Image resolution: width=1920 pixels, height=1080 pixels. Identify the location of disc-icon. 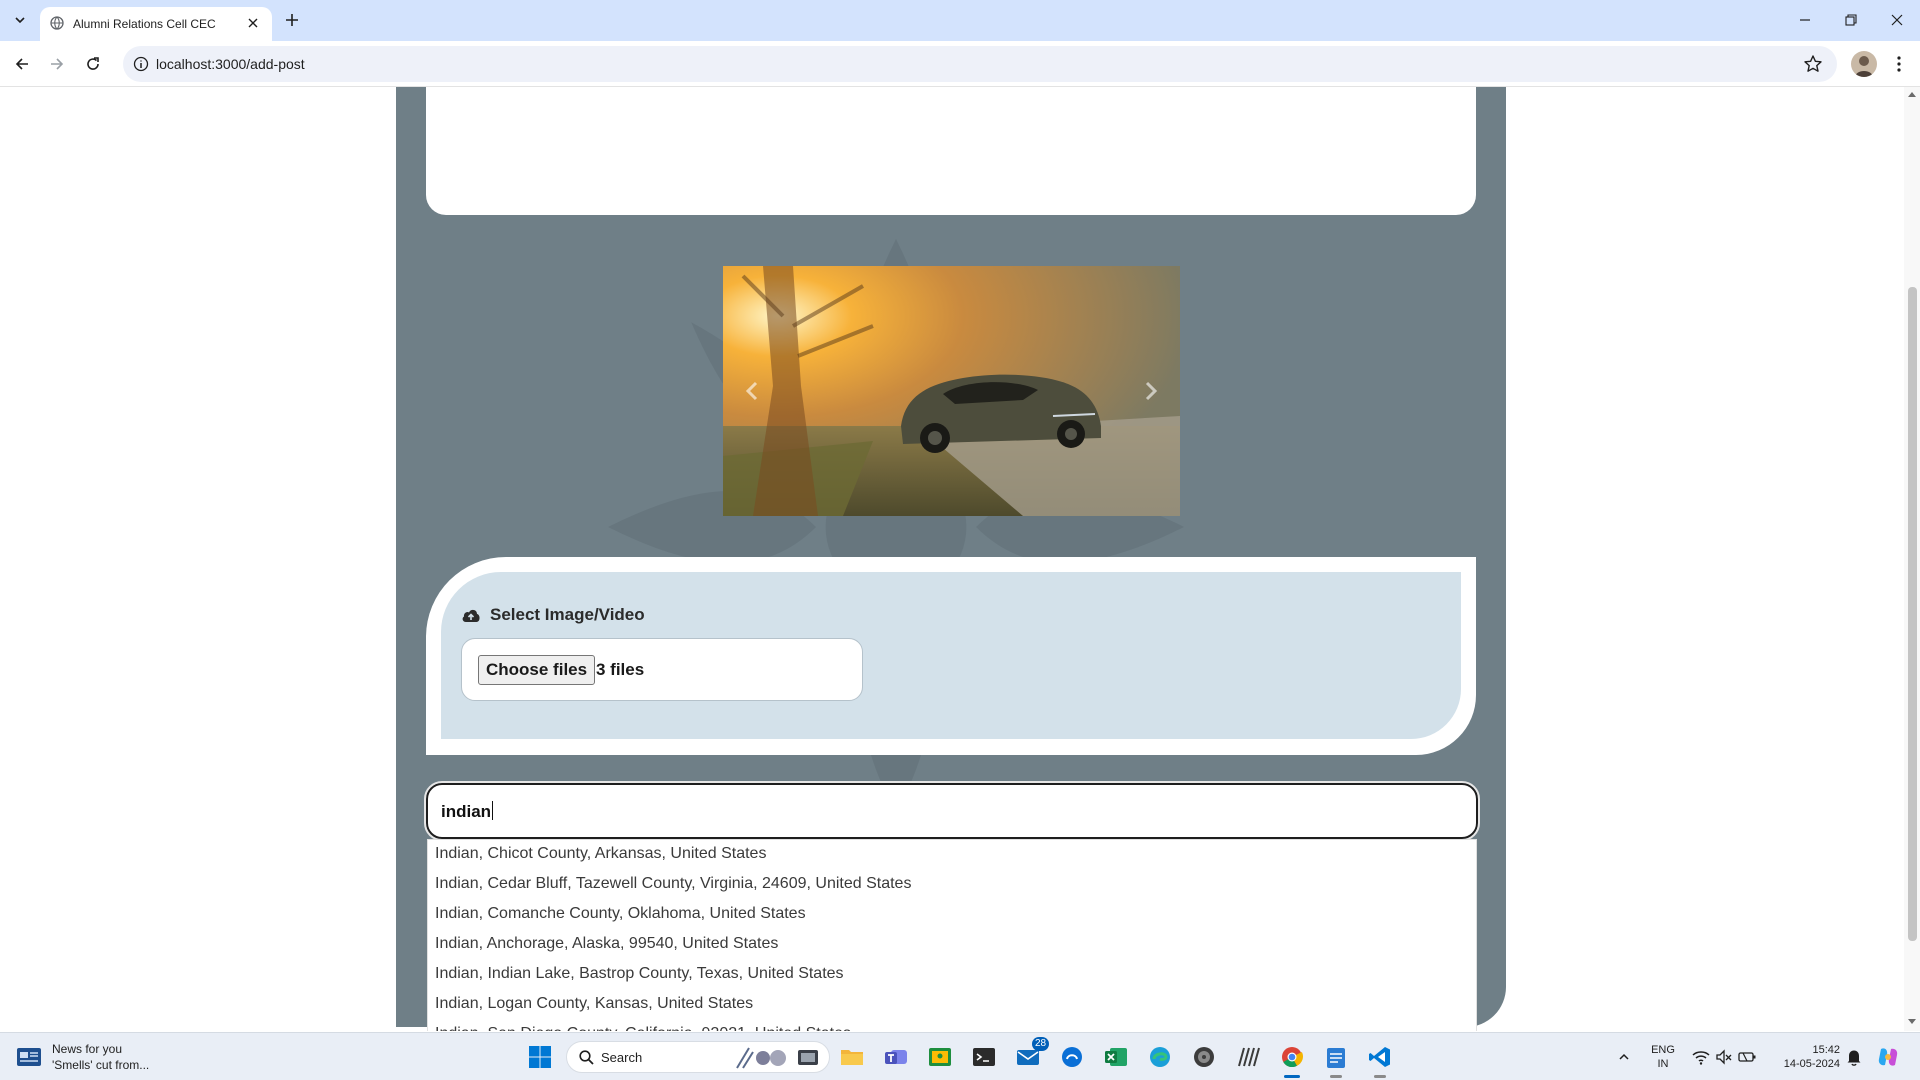
(1204, 1057).